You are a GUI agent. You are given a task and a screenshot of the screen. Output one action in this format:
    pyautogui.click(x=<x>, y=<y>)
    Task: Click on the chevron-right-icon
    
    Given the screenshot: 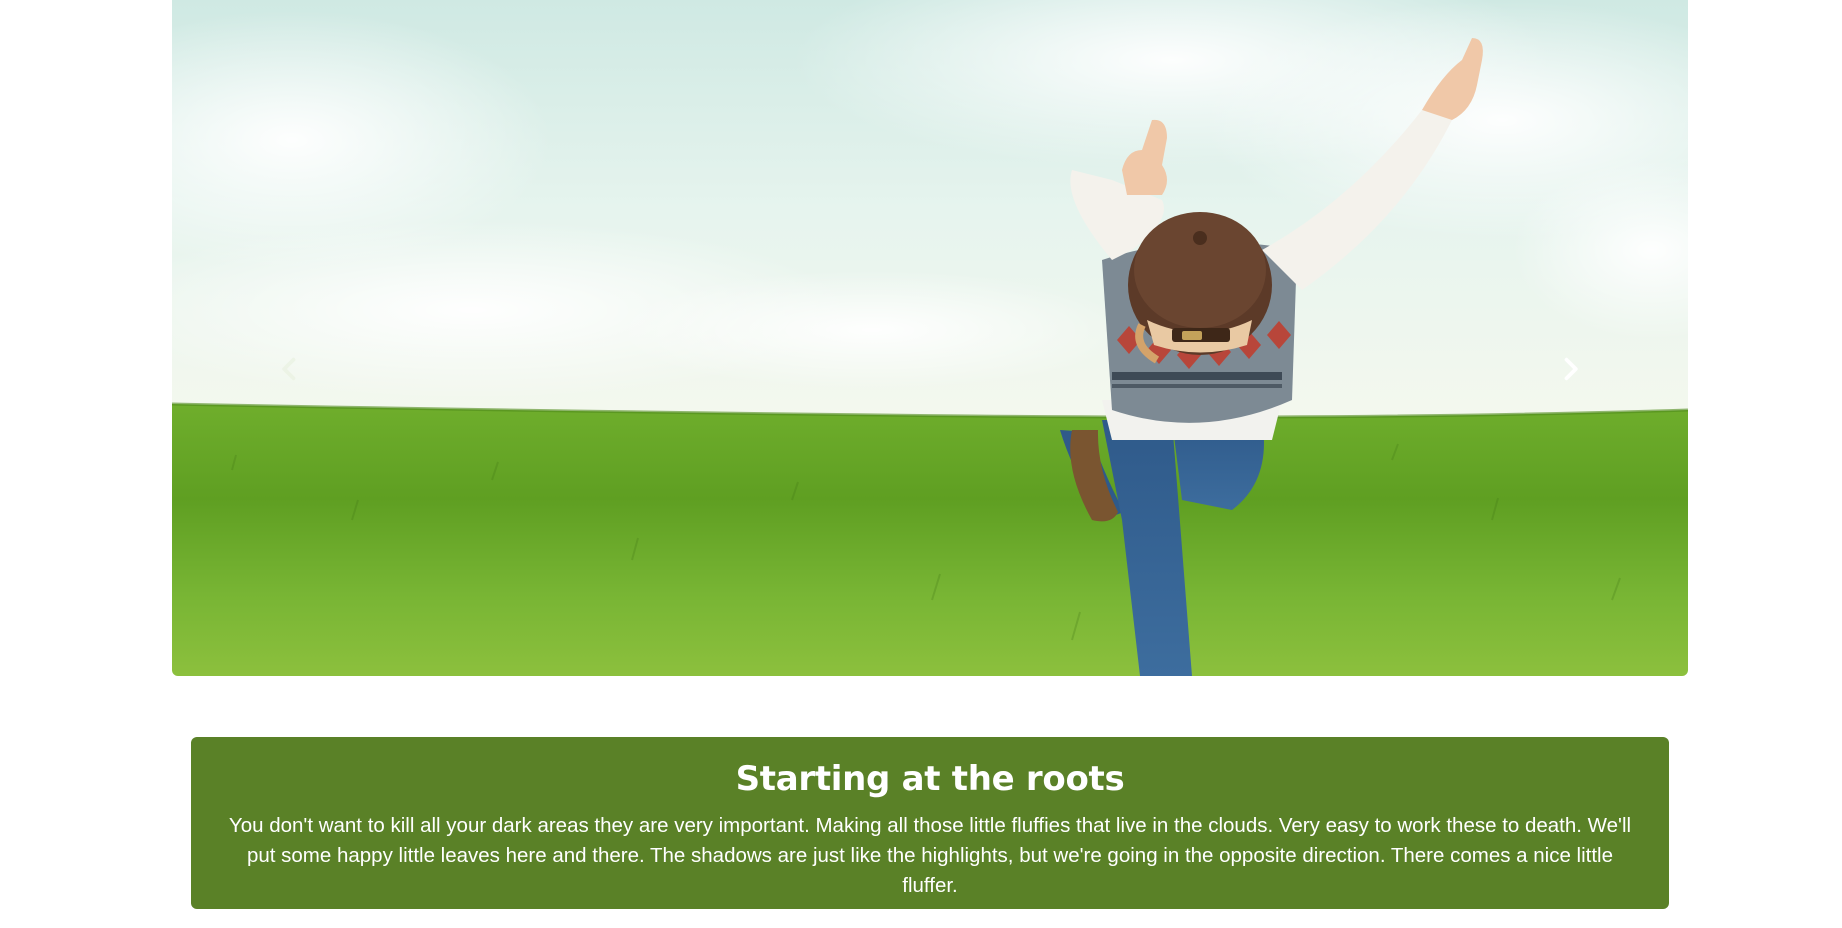 What is the action you would take?
    pyautogui.click(x=1570, y=370)
    